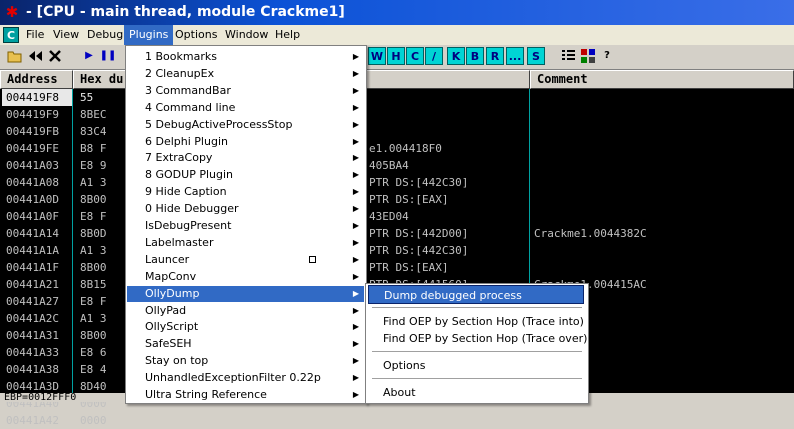 This screenshot has height=429, width=794. What do you see at coordinates (245, 175) in the screenshot?
I see `plugins-menu-item: 8 GODUP Plugin ▶` at bounding box center [245, 175].